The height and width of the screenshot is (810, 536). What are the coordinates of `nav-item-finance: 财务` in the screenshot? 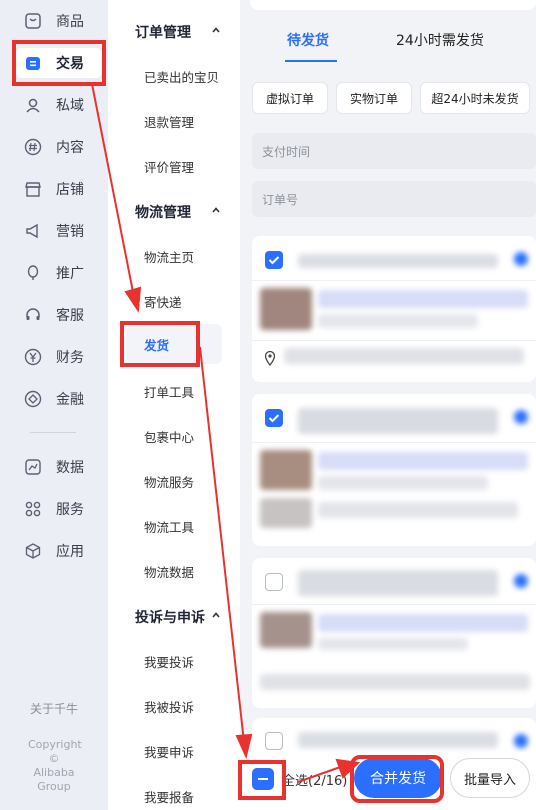 It's located at (59, 357).